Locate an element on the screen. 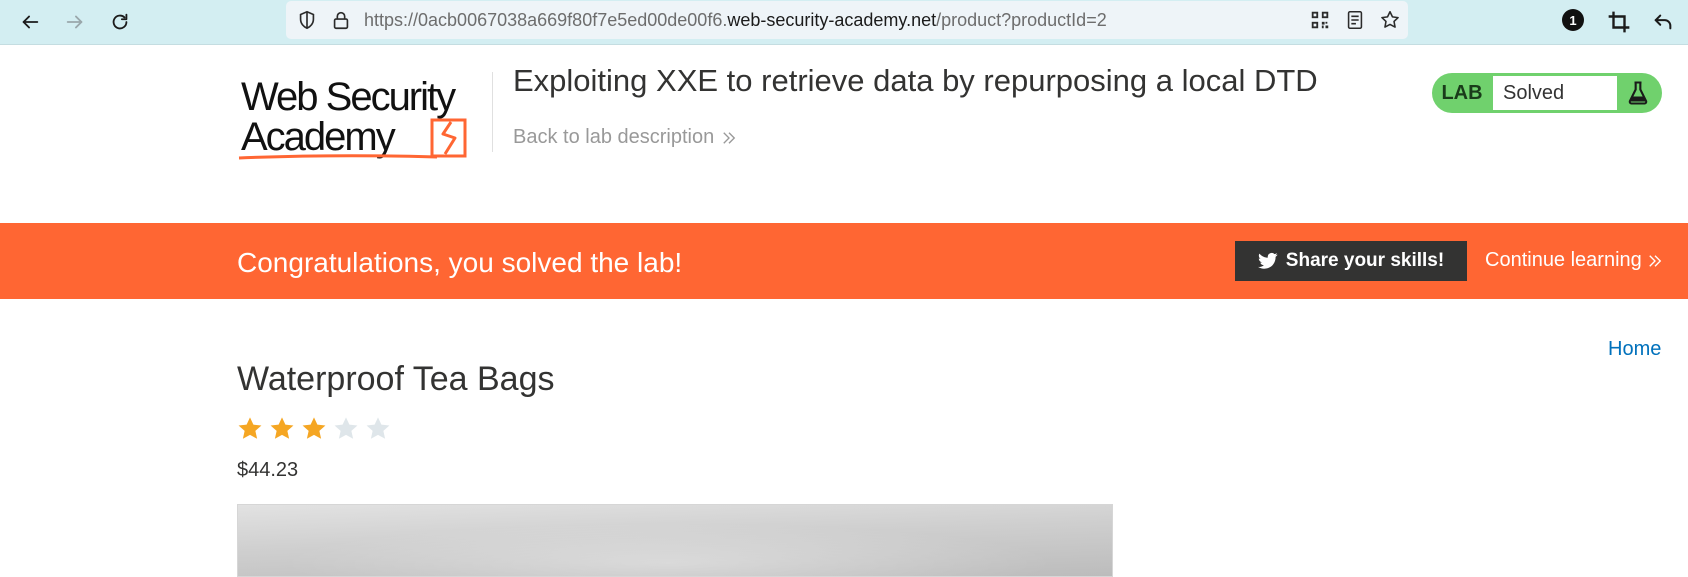 This screenshot has height=577, width=1688. crop-icon is located at coordinates (1619, 22).